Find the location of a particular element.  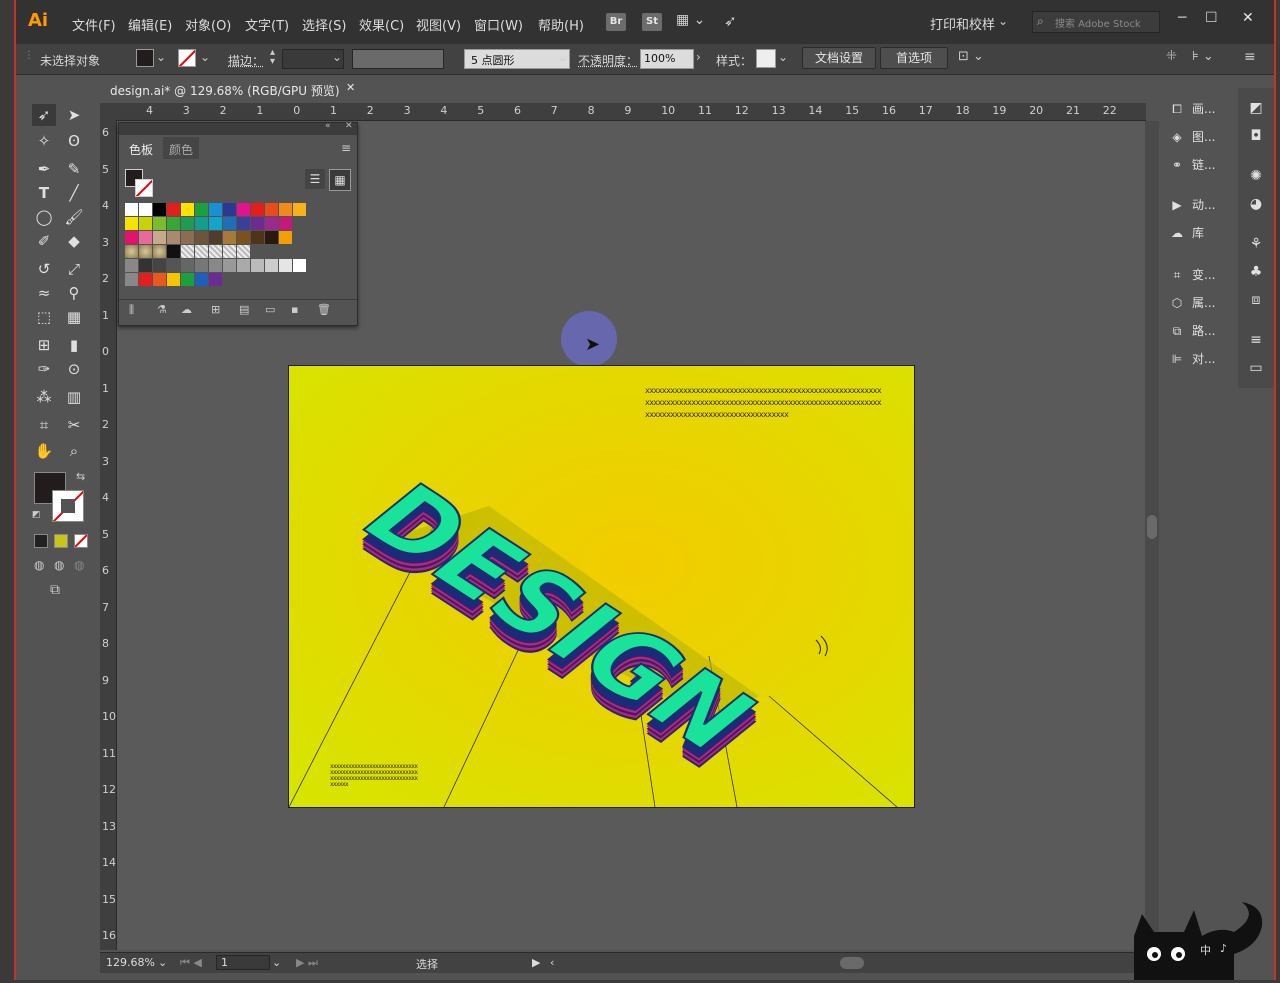

new-swatch-icon: ▪ is located at coordinates (294, 309).